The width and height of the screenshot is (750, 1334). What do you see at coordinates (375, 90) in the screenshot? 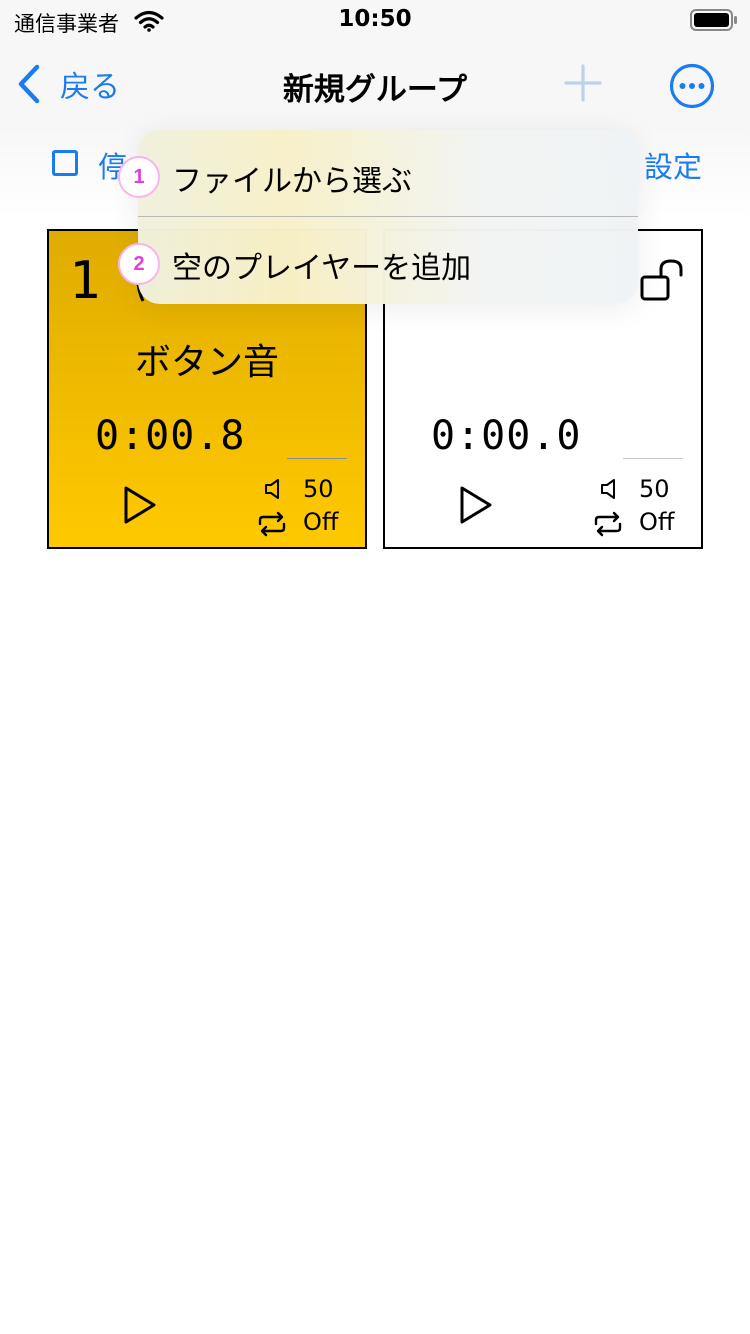
I see `page-title: 新規グループ` at bounding box center [375, 90].